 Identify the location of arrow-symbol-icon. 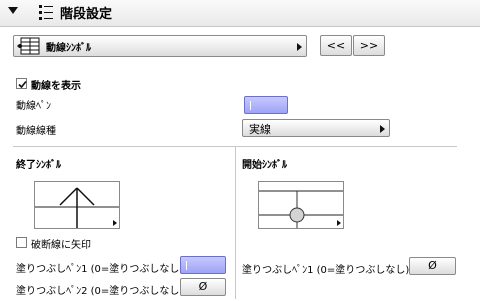
(77, 207).